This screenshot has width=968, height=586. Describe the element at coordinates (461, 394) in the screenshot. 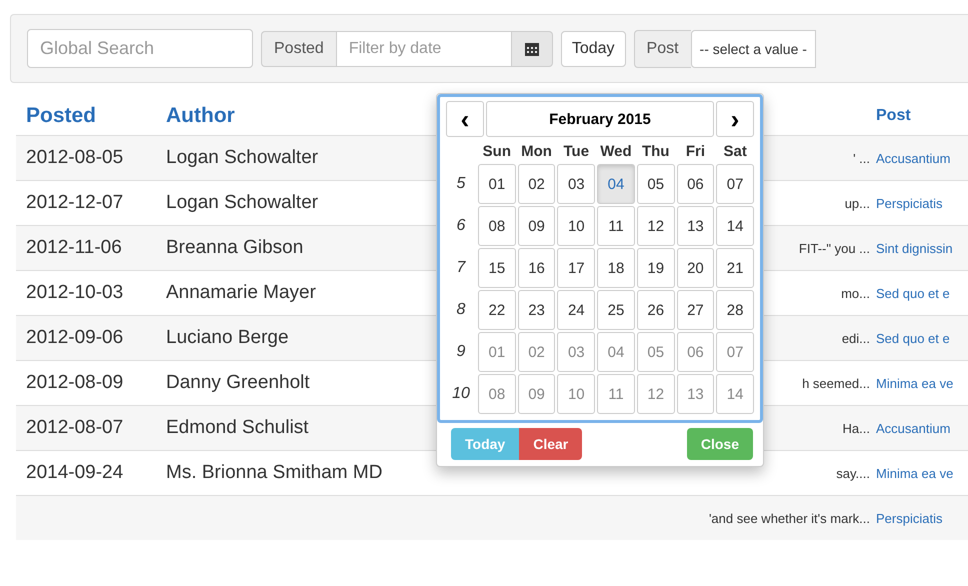

I see `week-number: 10` at that location.